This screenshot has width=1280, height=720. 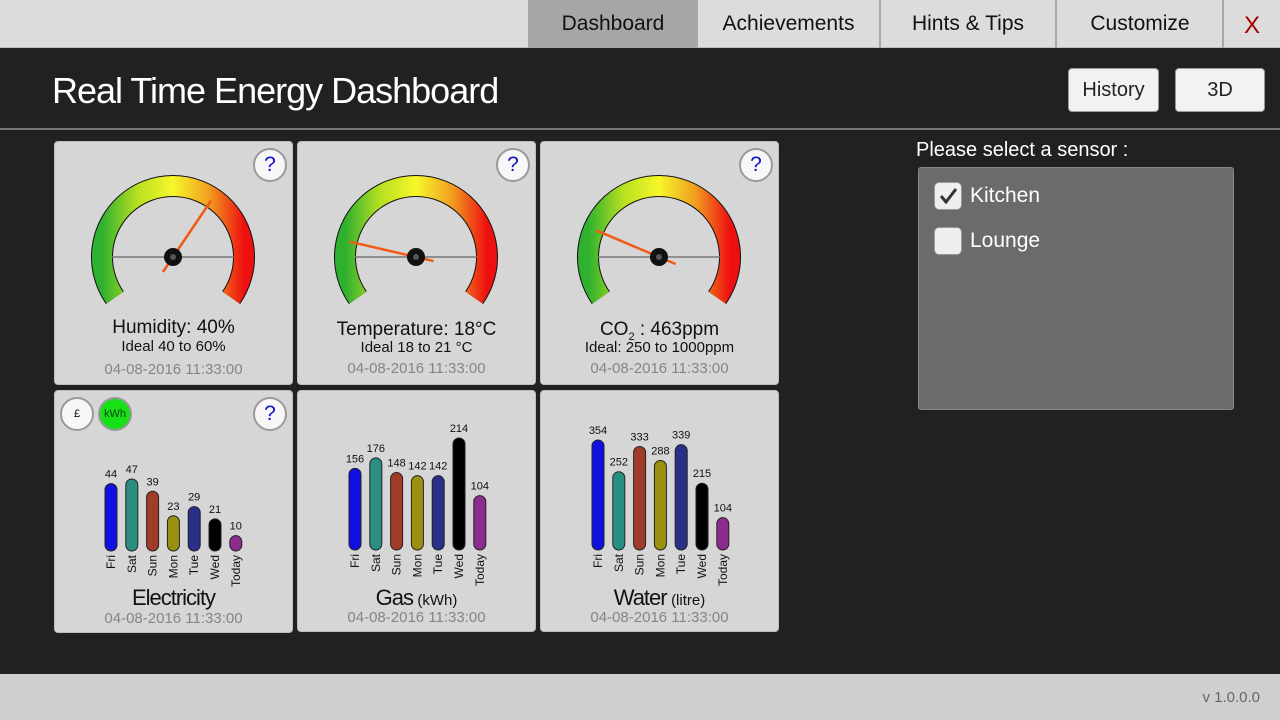 I want to click on co2-ideal-range: Ideal: 250 to 1000ppm, so click(x=659, y=347).